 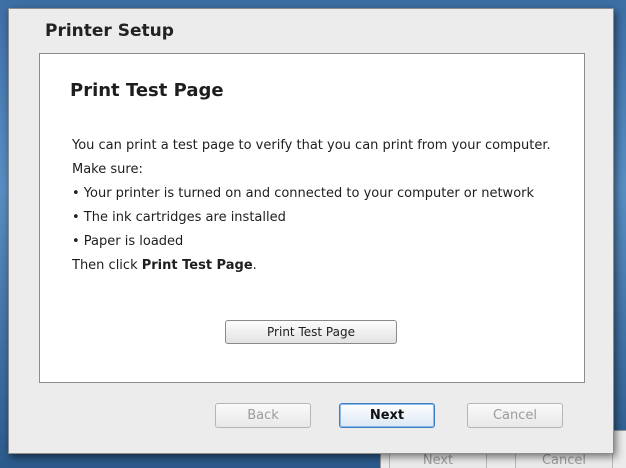 I want to click on make-sure-text: Make sure:, so click(x=107, y=169).